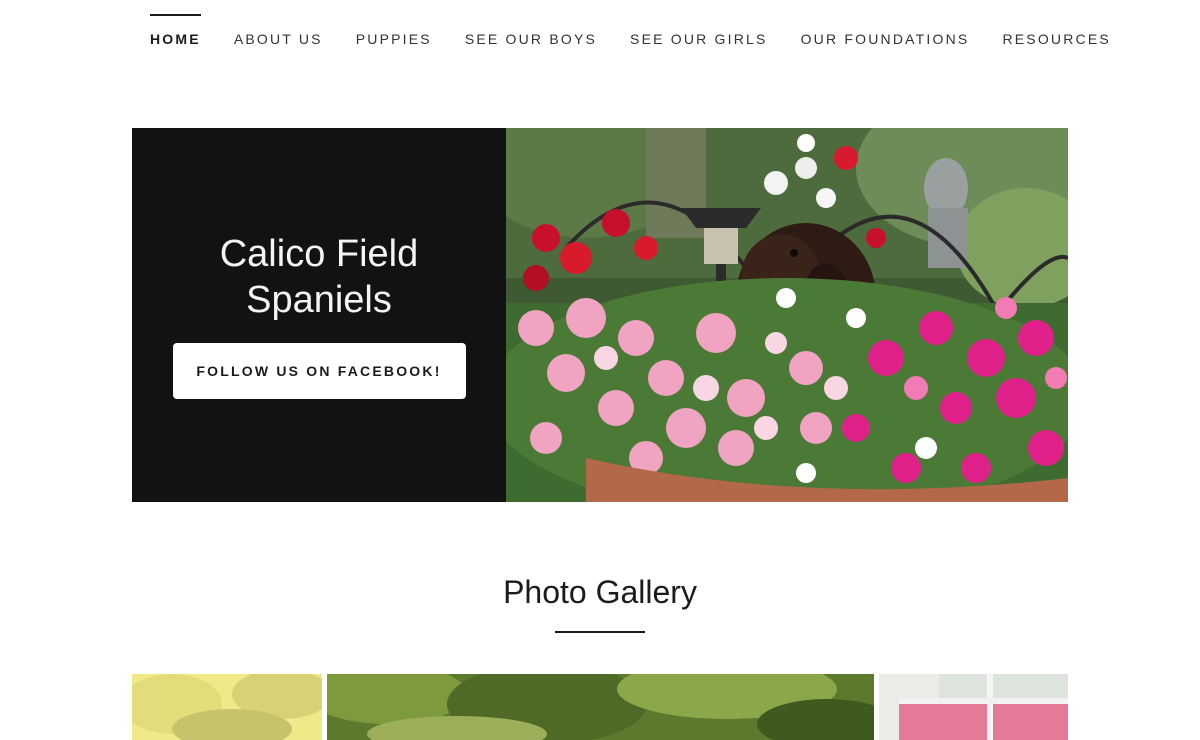 The image size is (1200, 740). Describe the element at coordinates (278, 30) in the screenshot. I see `nav-item-about-us: ABOUT US` at that location.